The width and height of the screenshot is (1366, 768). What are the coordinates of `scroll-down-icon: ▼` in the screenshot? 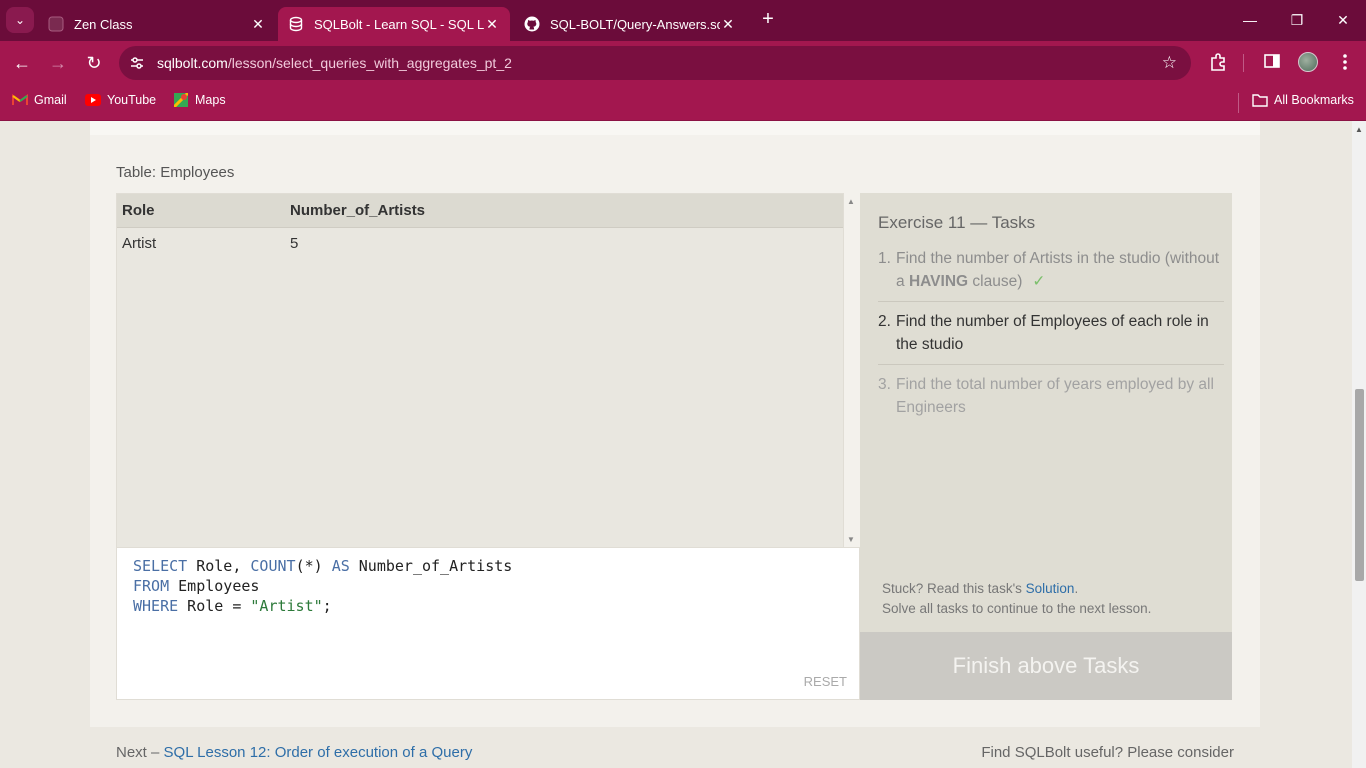 It's located at (851, 539).